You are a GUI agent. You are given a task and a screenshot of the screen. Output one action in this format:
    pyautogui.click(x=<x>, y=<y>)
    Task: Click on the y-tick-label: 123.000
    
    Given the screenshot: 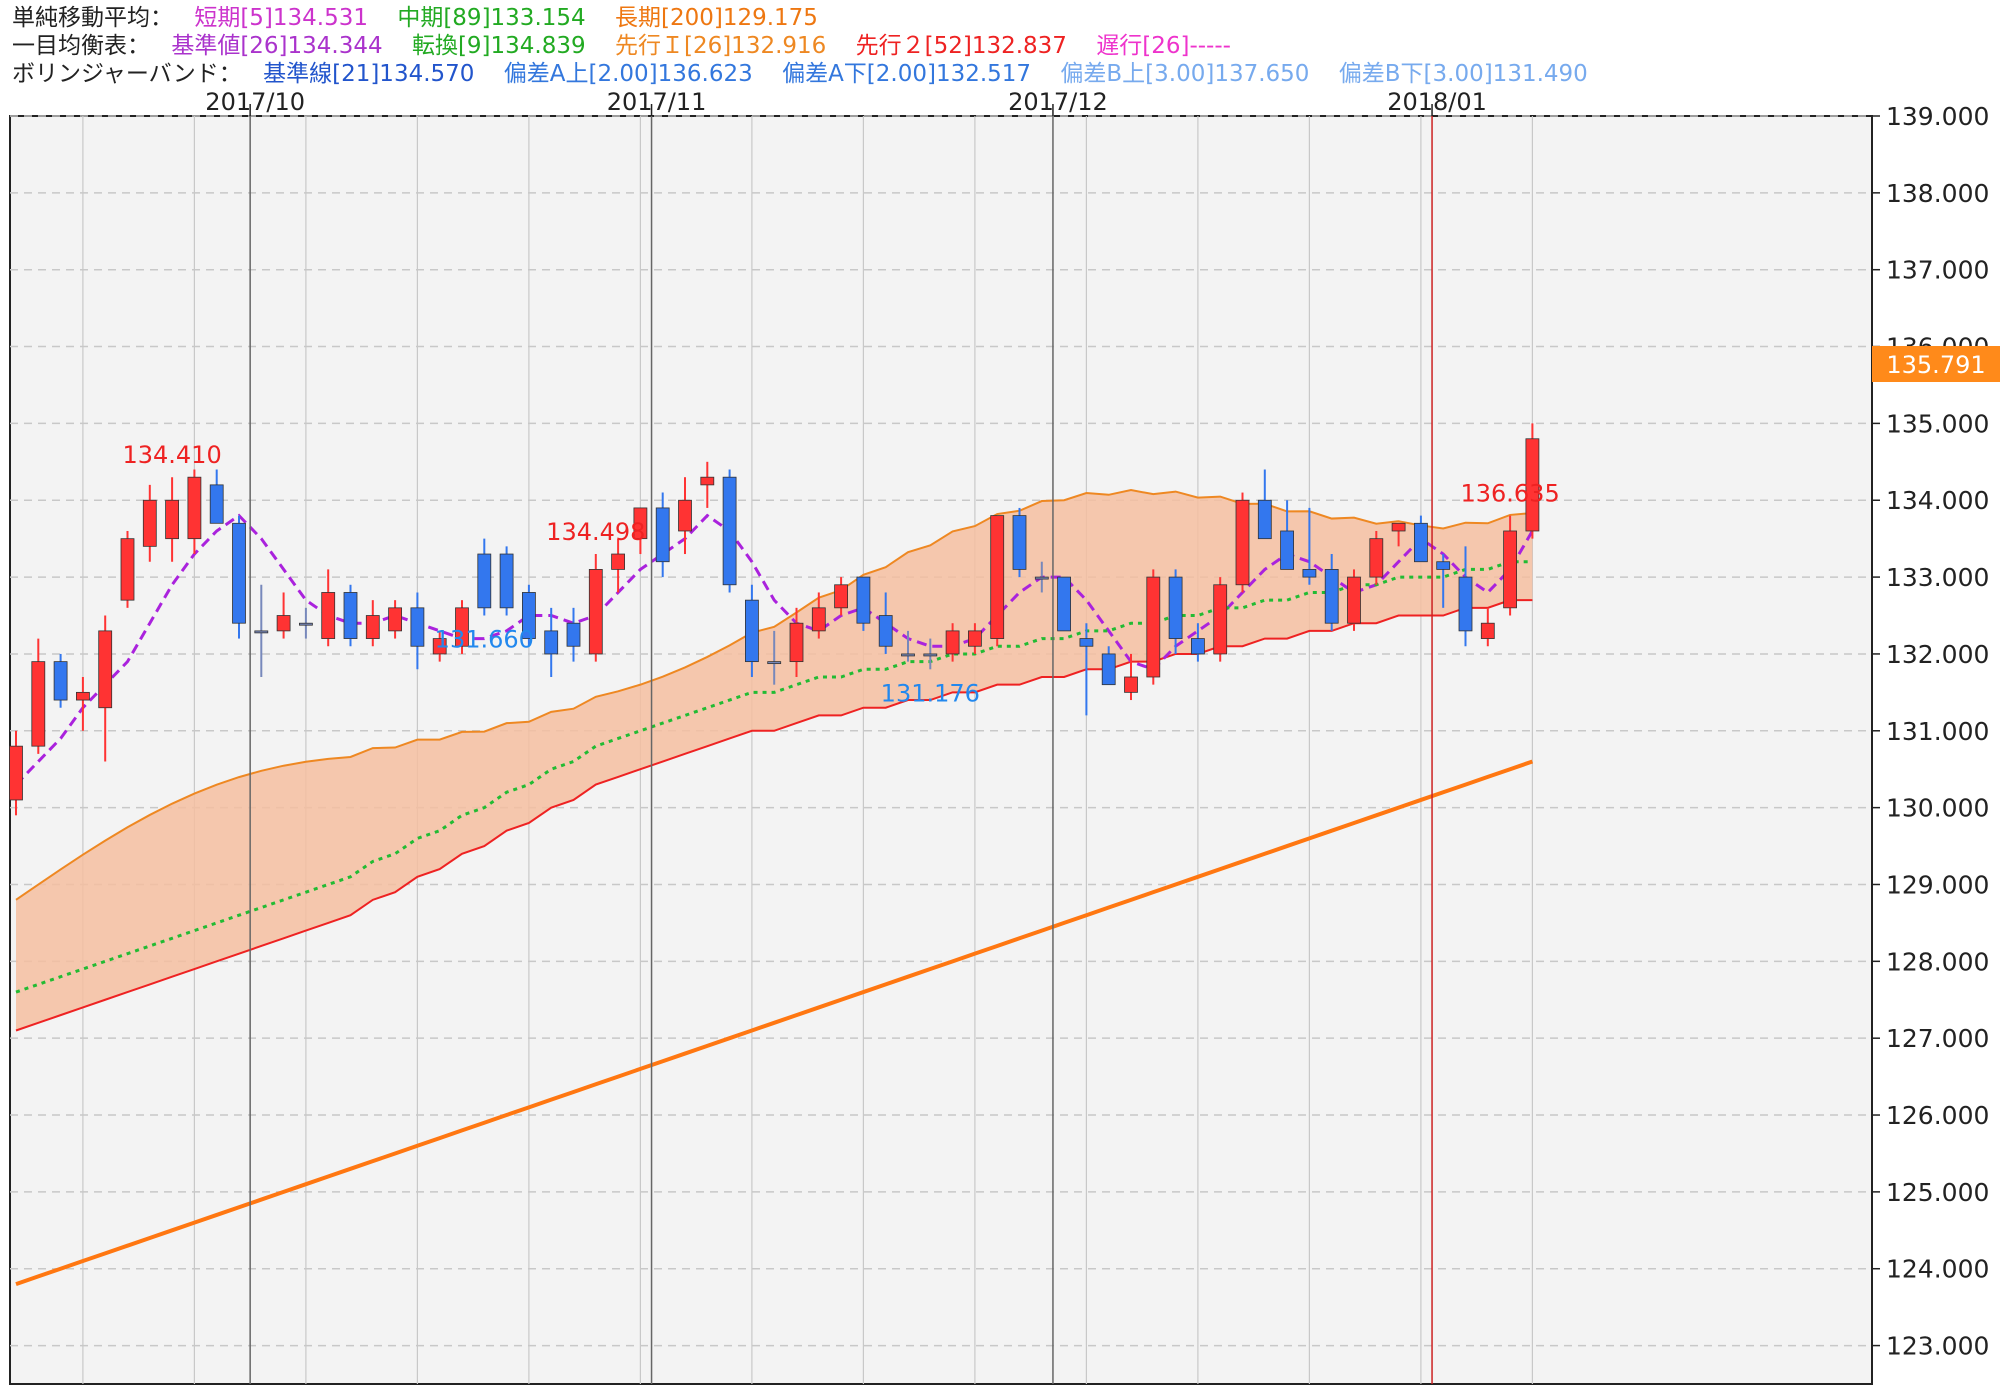 What is the action you would take?
    pyautogui.click(x=1937, y=1346)
    